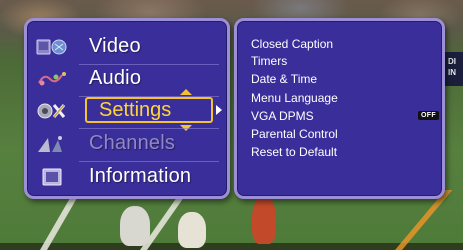 The width and height of the screenshot is (463, 250). What do you see at coordinates (52, 79) in the screenshot?
I see `audio-icon` at bounding box center [52, 79].